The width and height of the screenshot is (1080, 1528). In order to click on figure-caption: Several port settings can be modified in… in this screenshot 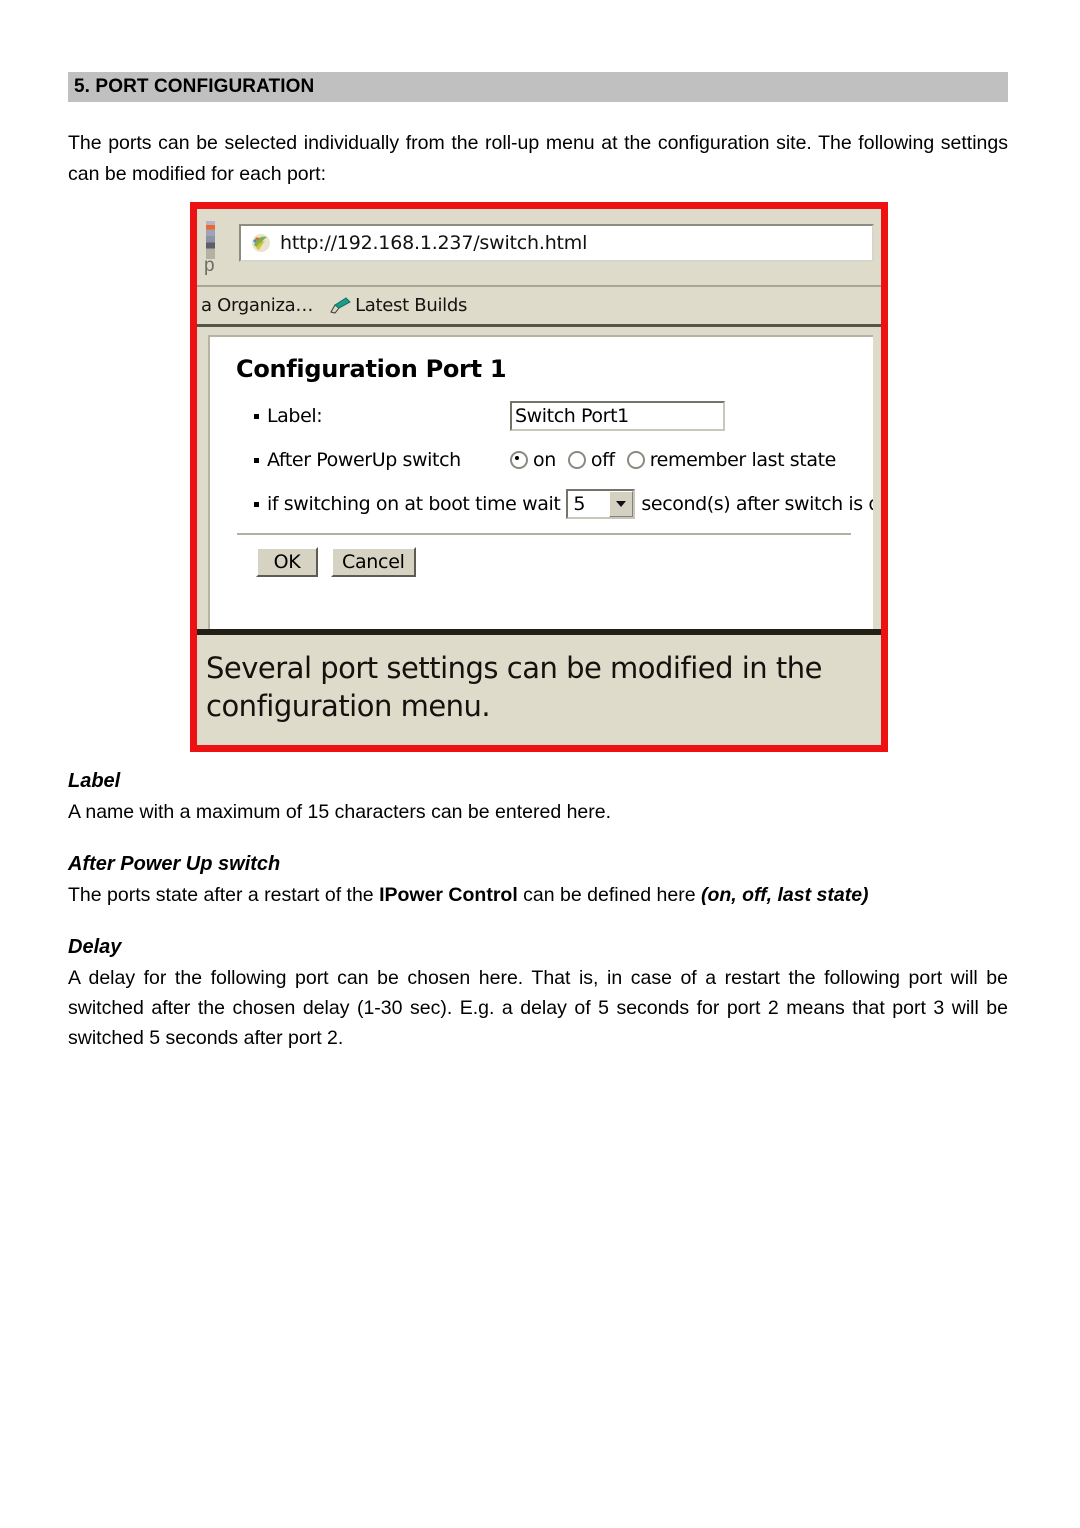, I will do `click(539, 687)`.